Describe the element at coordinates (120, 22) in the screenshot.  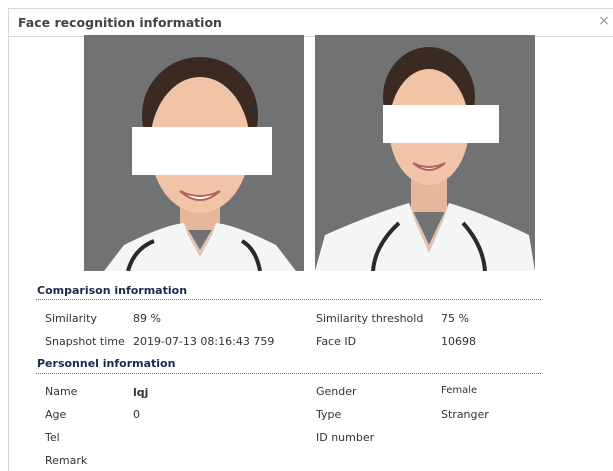
I see `dialog-title: Face recognition information` at that location.